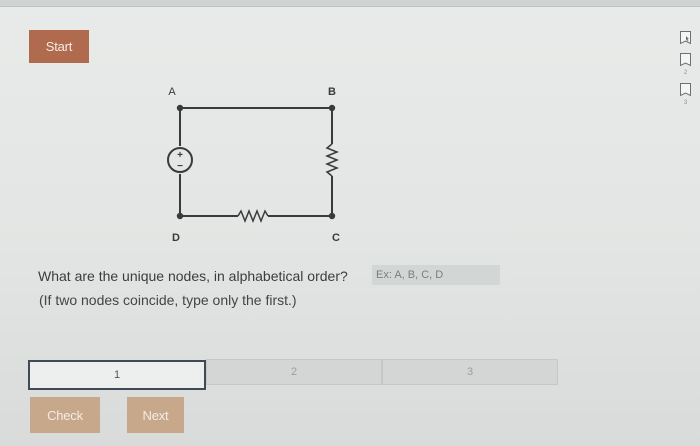 The image size is (700, 446). Describe the element at coordinates (332, 108) in the screenshot. I see `node-b-dot` at that location.